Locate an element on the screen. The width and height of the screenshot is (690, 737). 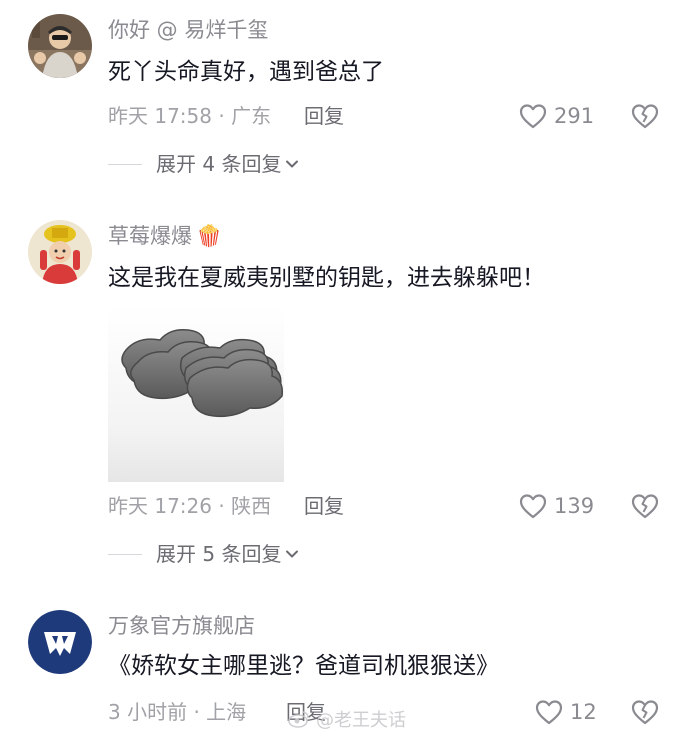
expand-replies-button: 展开 4 条回复 is located at coordinates (203, 164).